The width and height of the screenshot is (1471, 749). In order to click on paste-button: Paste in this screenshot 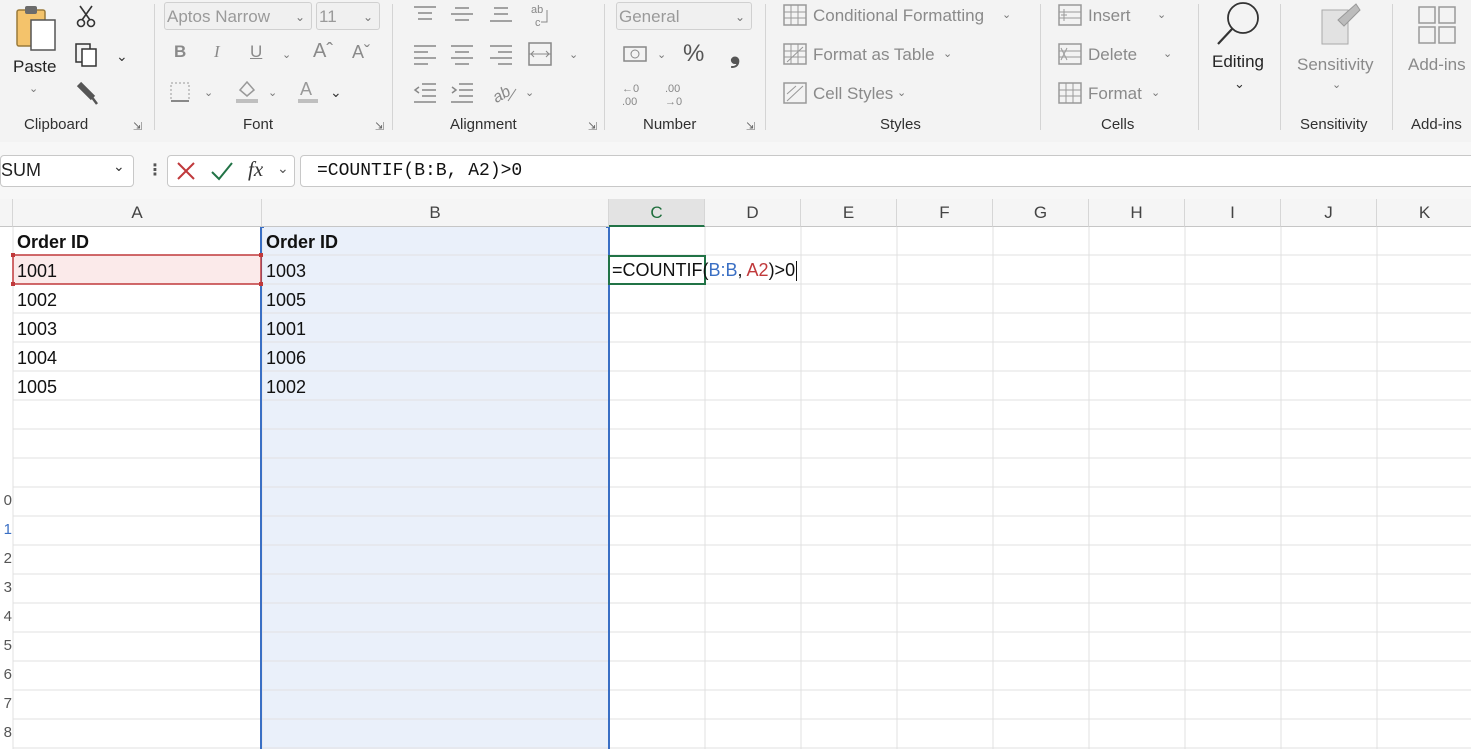, I will do `click(34, 67)`.